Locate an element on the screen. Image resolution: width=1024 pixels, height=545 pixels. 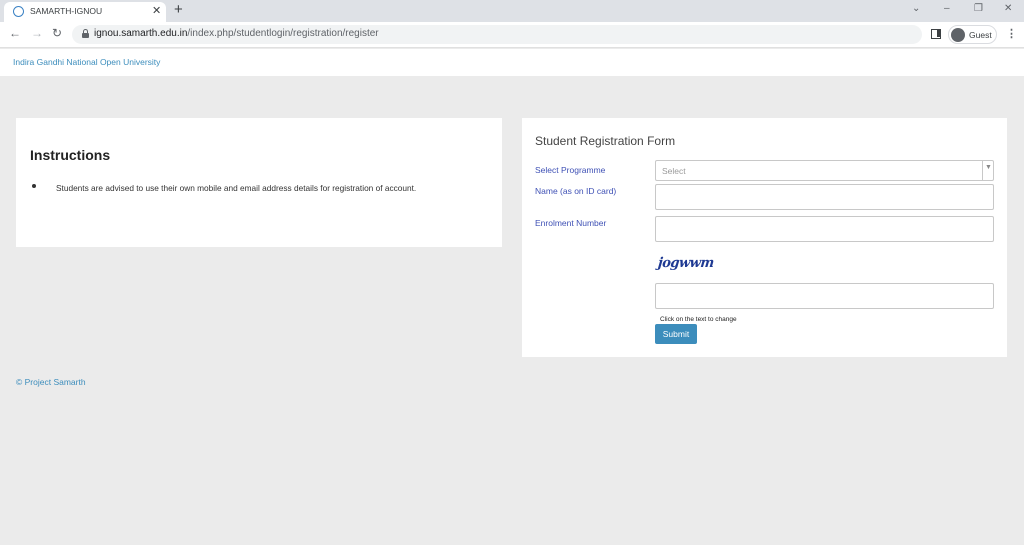
chevron-down-icon: ▼ is located at coordinates (988, 167).